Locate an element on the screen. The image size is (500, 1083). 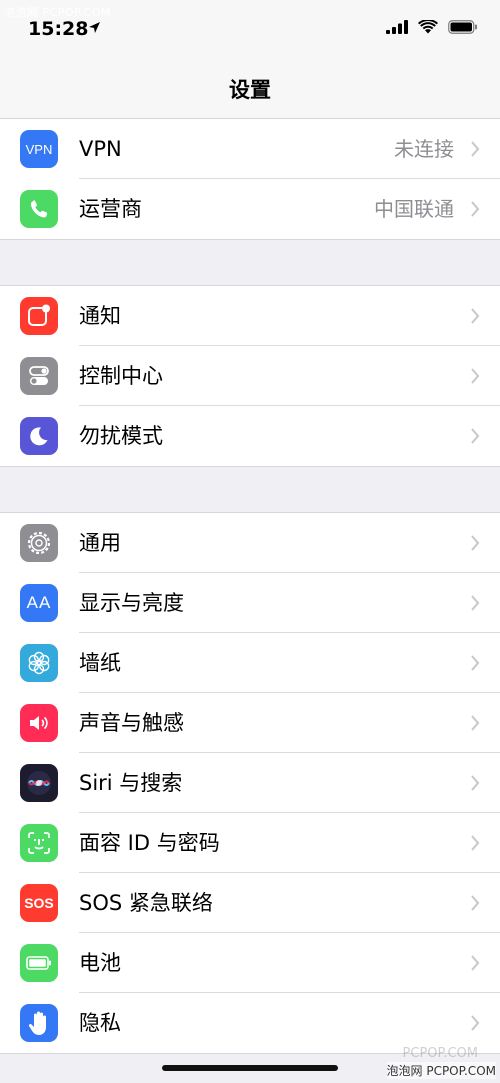
settings-row-carrier: 运营商 中国联通 is located at coordinates (250, 209).